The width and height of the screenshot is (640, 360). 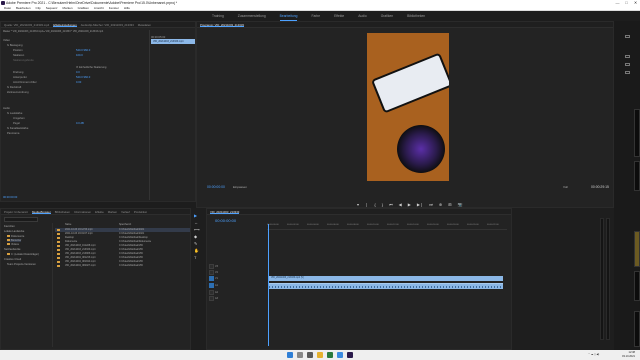 I want to click on bin-creative-cloud: Creative Cloud, so click(x=12, y=259).